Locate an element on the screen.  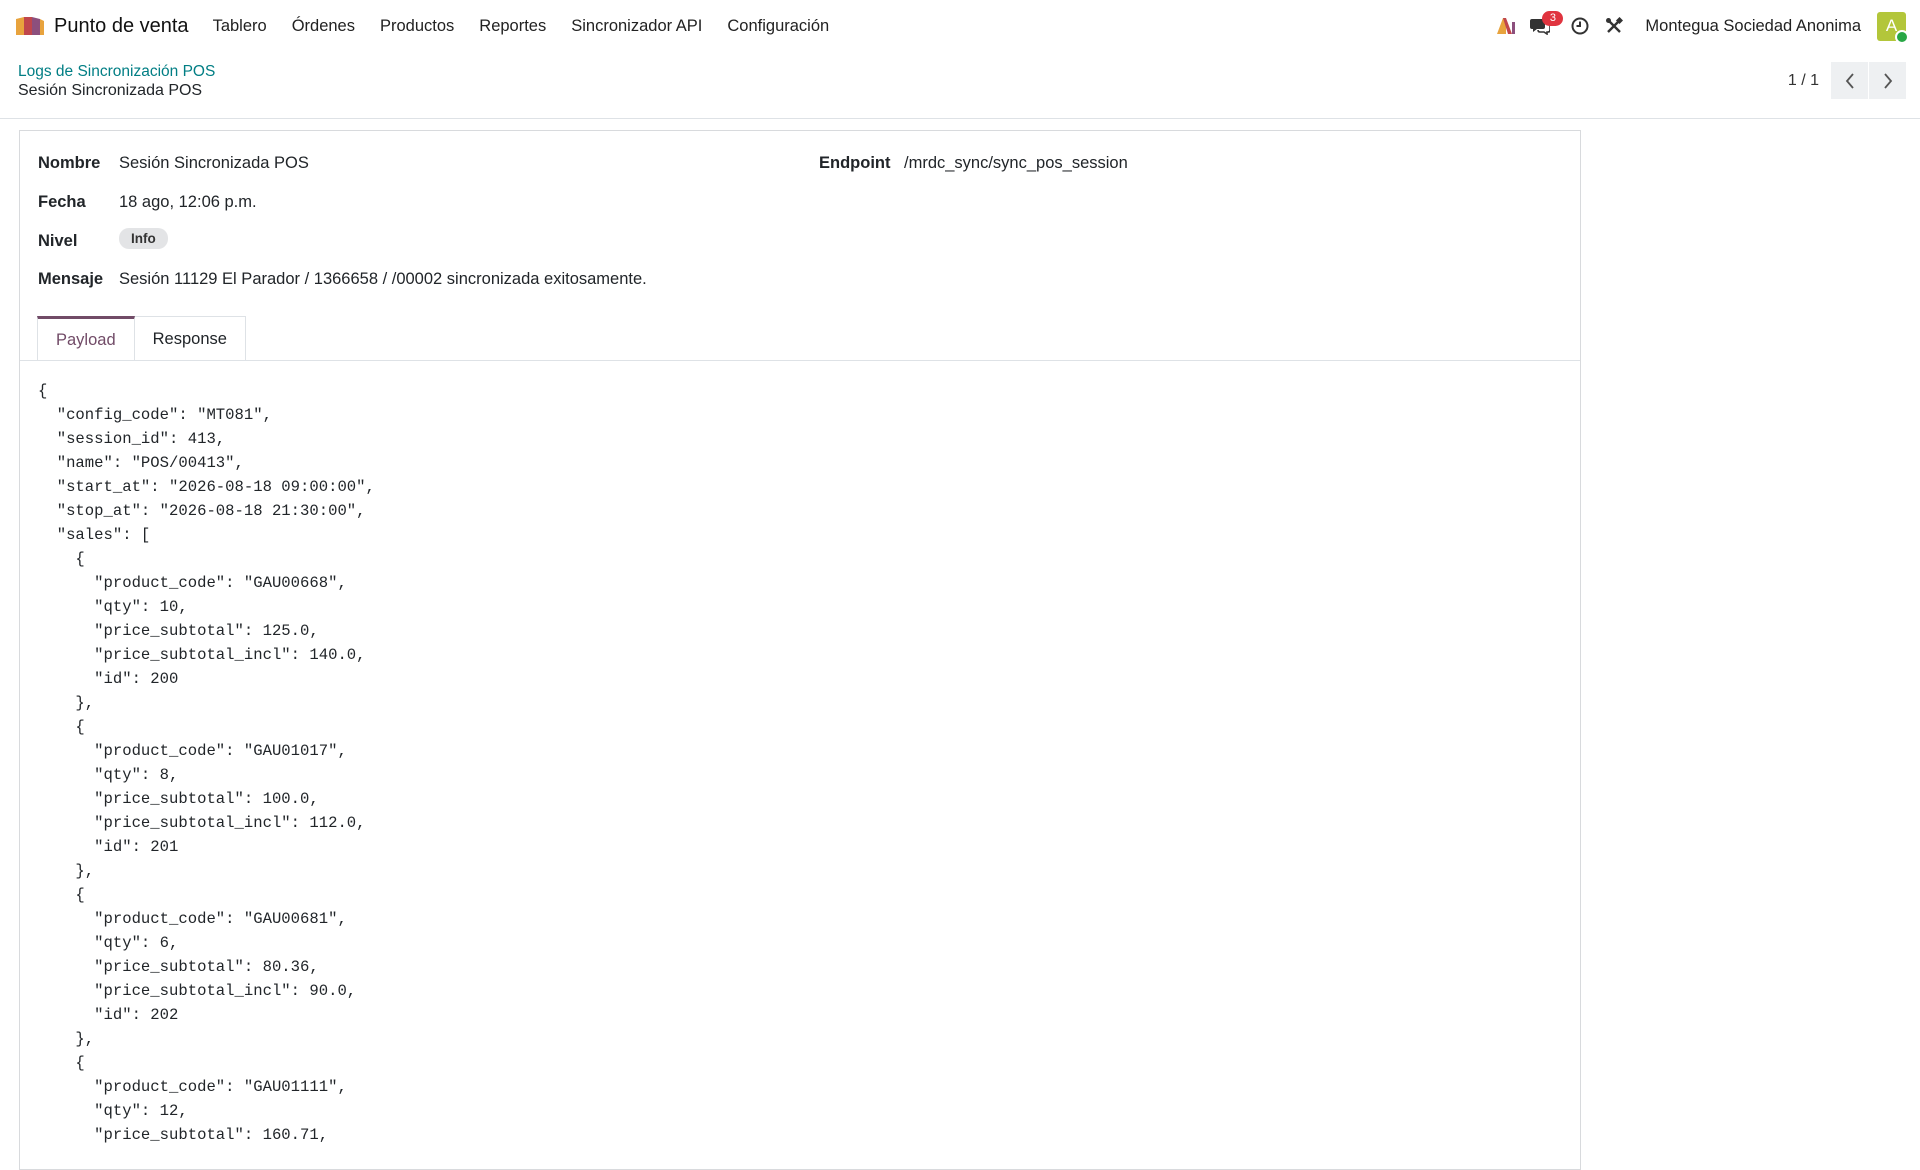
pager-previous-button is located at coordinates (1849, 80).